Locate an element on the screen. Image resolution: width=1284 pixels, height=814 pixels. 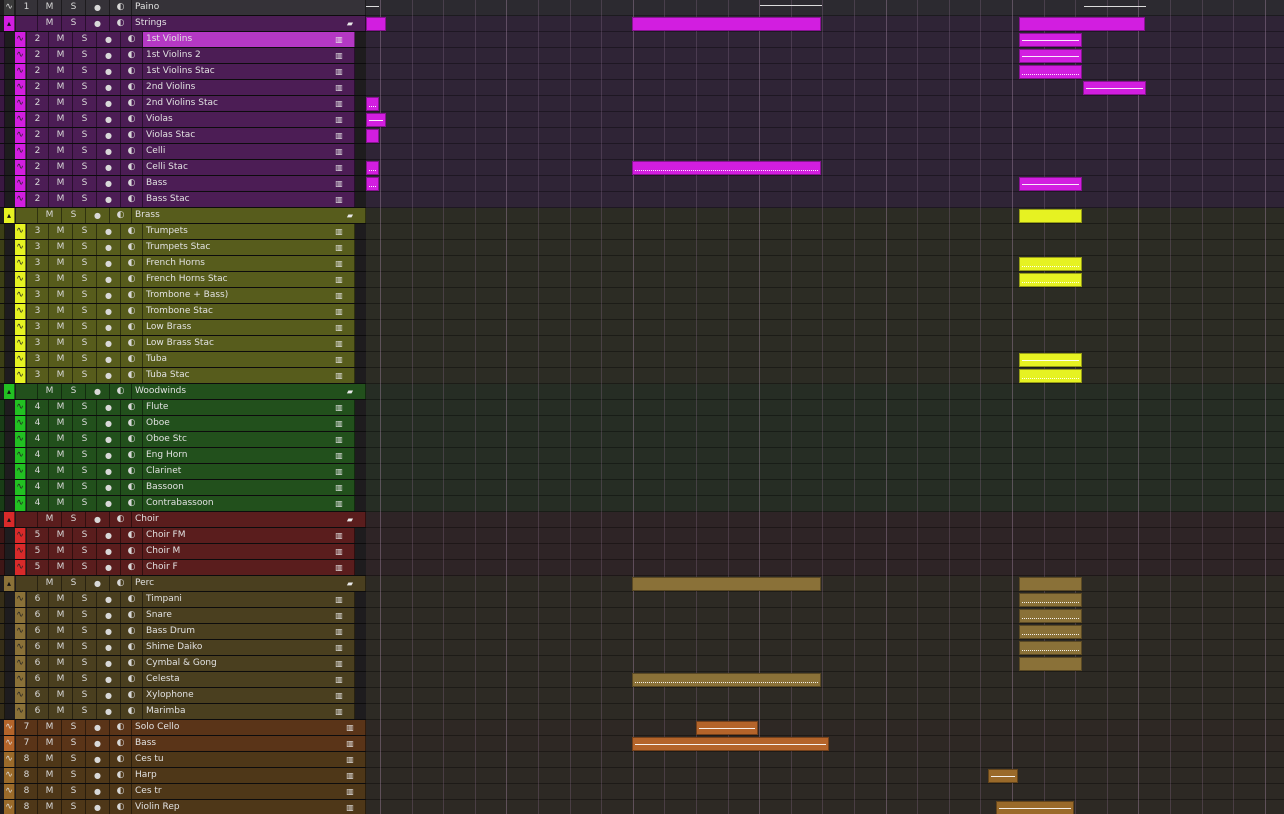
track-name: Paino is located at coordinates (249, 7).